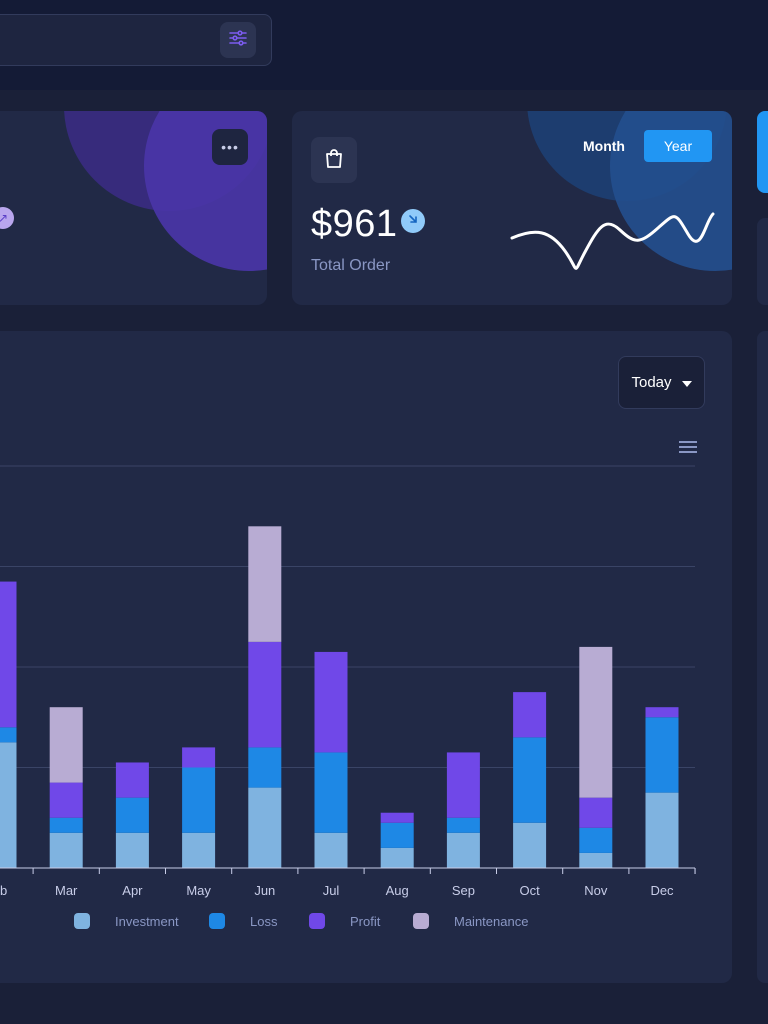  Describe the element at coordinates (351, 265) in the screenshot. I see `total-order-label: Total Order` at that location.